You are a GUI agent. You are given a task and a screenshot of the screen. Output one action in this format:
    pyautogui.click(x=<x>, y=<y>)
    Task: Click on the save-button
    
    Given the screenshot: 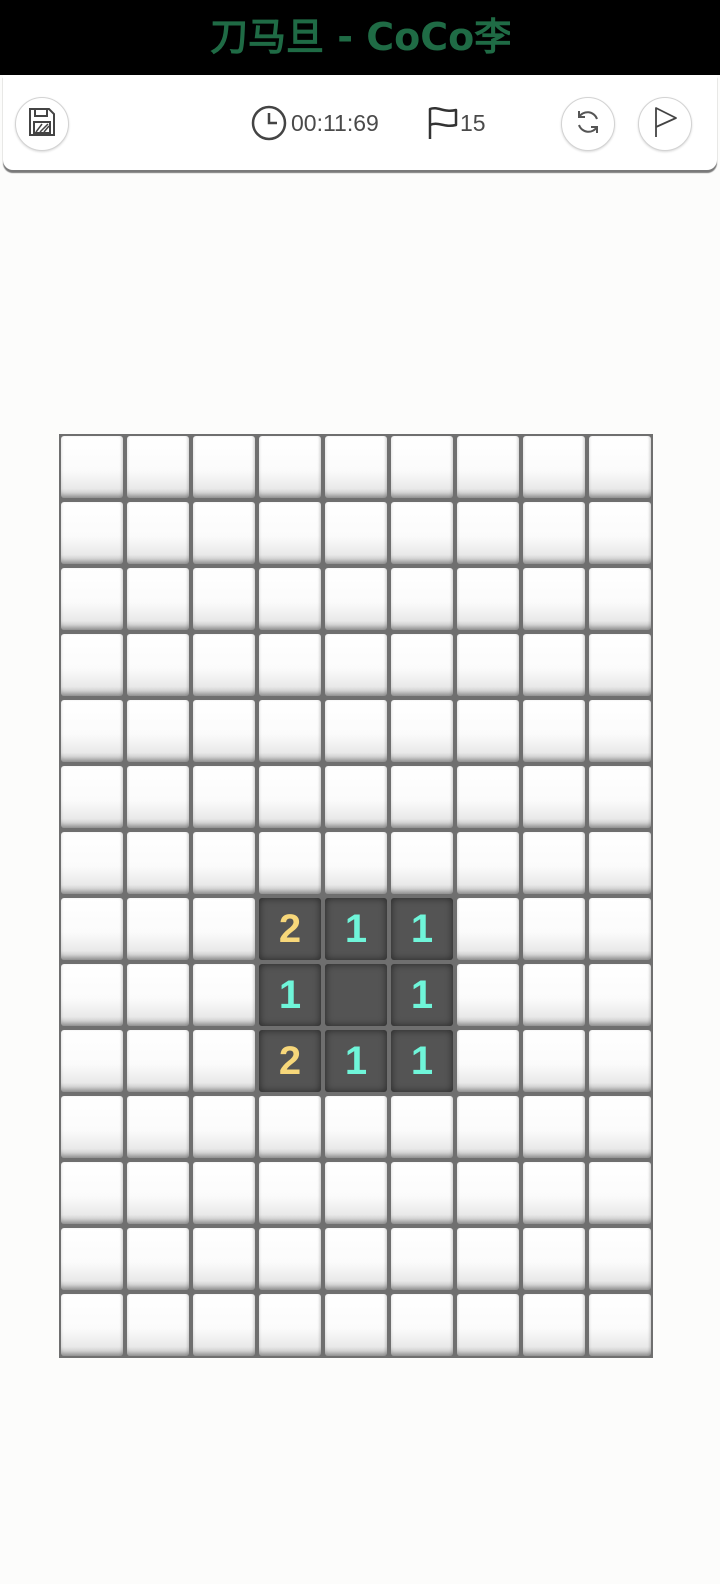 What is the action you would take?
    pyautogui.click(x=42, y=124)
    